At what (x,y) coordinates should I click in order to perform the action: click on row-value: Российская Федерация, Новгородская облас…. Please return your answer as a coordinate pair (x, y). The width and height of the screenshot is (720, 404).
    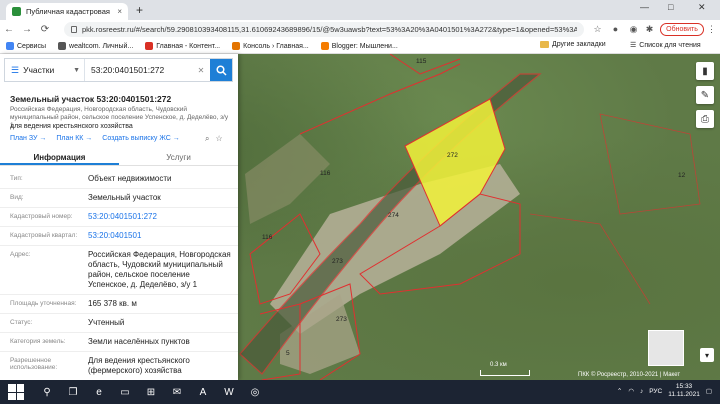
    Looking at the image, I should click on (159, 269).